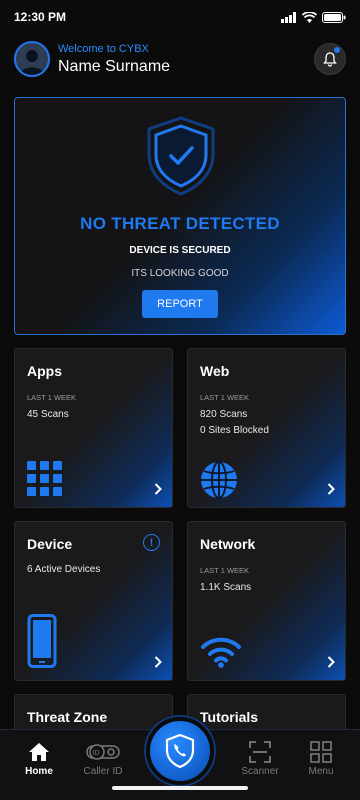 The height and width of the screenshot is (800, 360). What do you see at coordinates (180, 223) in the screenshot?
I see `threat-status-title: NO THREAT DETECTED` at bounding box center [180, 223].